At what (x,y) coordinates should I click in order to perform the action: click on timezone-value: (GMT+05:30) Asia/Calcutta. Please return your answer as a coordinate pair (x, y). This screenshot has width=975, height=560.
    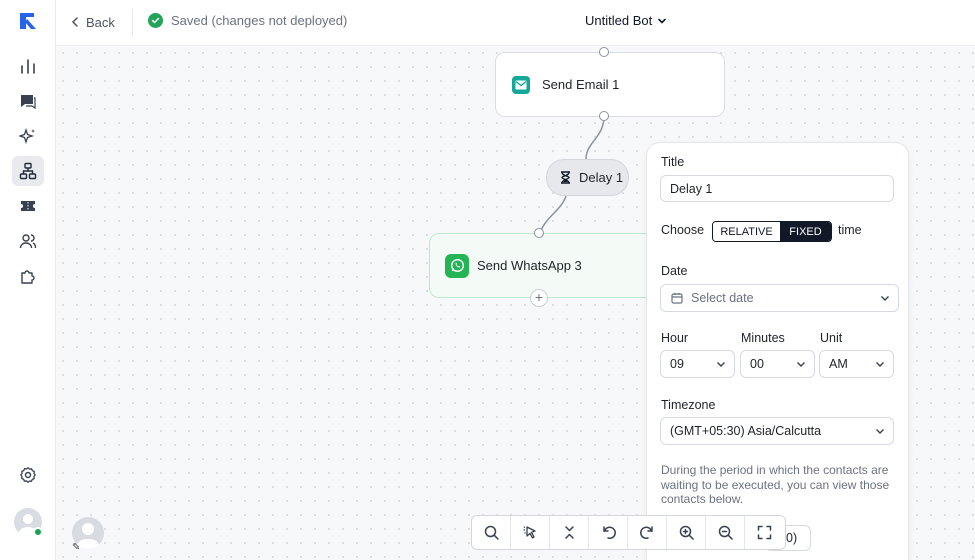
    Looking at the image, I should click on (746, 431).